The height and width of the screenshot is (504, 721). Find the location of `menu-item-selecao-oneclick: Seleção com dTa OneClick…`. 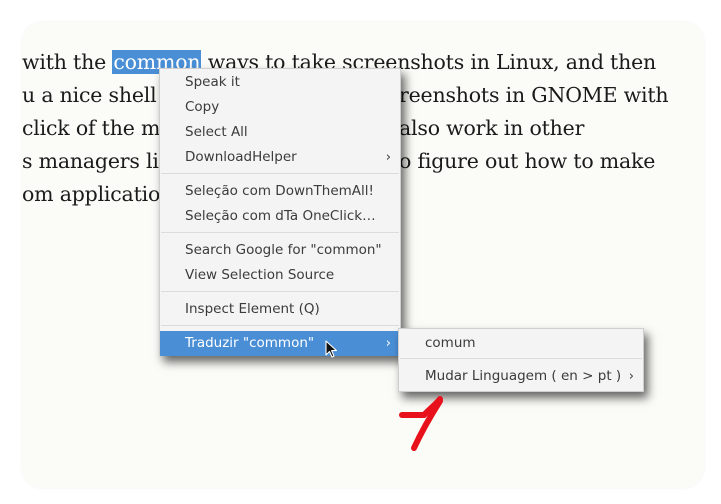

menu-item-selecao-oneclick: Seleção com dTa OneClick… is located at coordinates (280, 216).